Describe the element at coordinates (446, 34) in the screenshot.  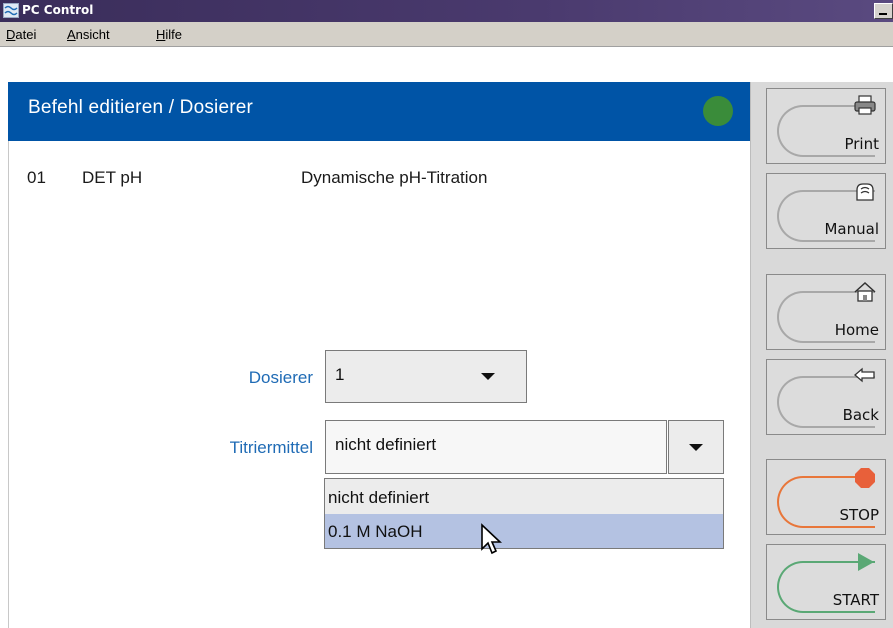
I see `menu-bar: Datei Ansicht Hilfe` at that location.